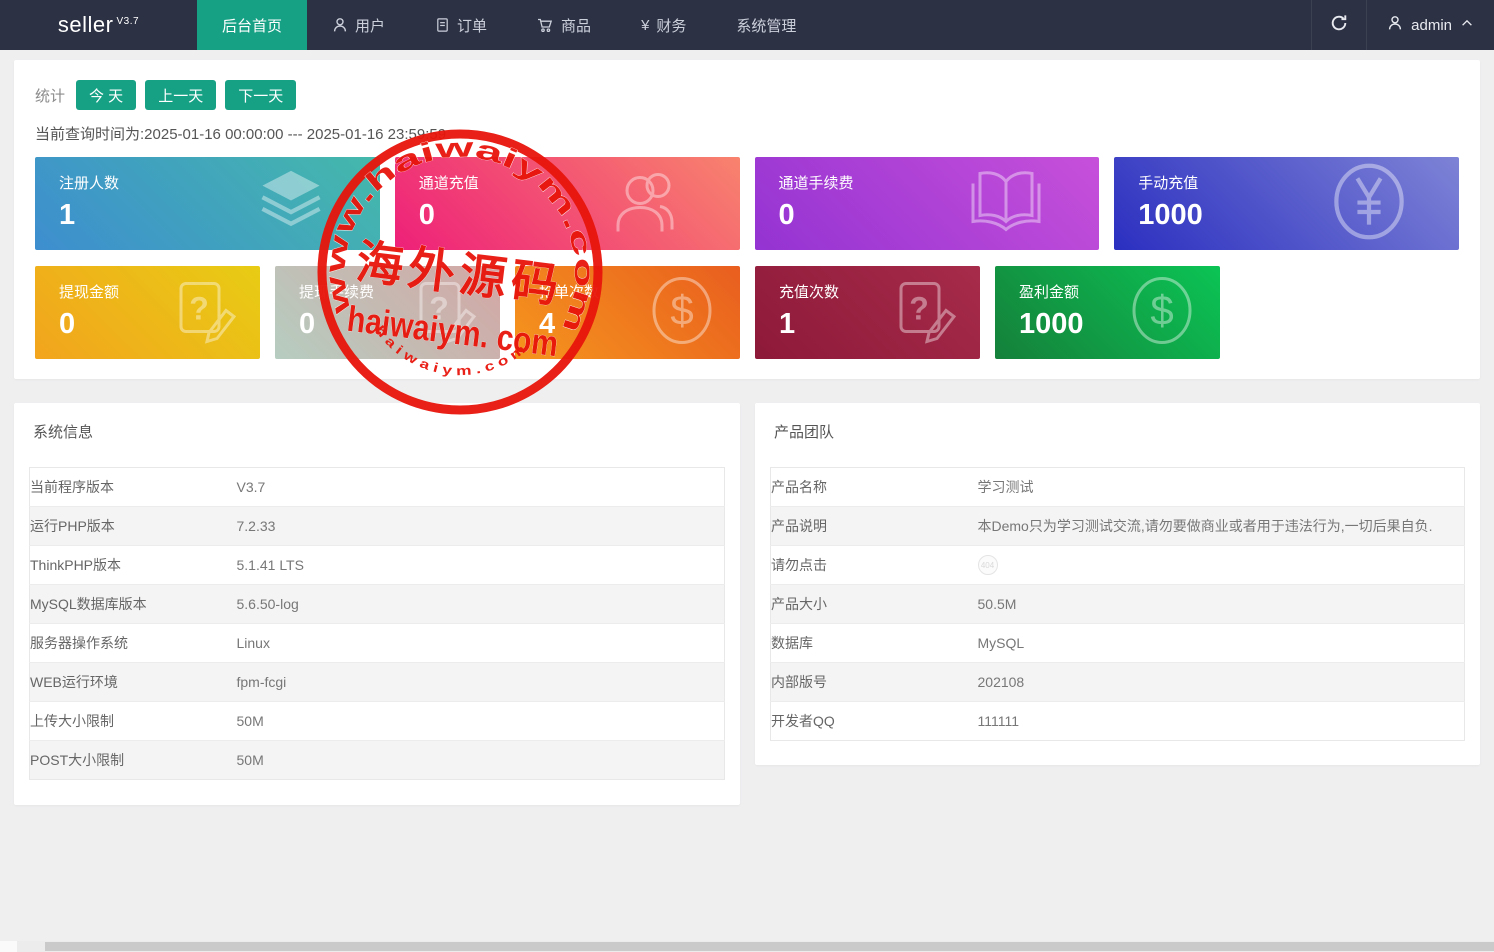 This screenshot has height=952, width=1494. I want to click on scrollbar-thumb, so click(769, 946).